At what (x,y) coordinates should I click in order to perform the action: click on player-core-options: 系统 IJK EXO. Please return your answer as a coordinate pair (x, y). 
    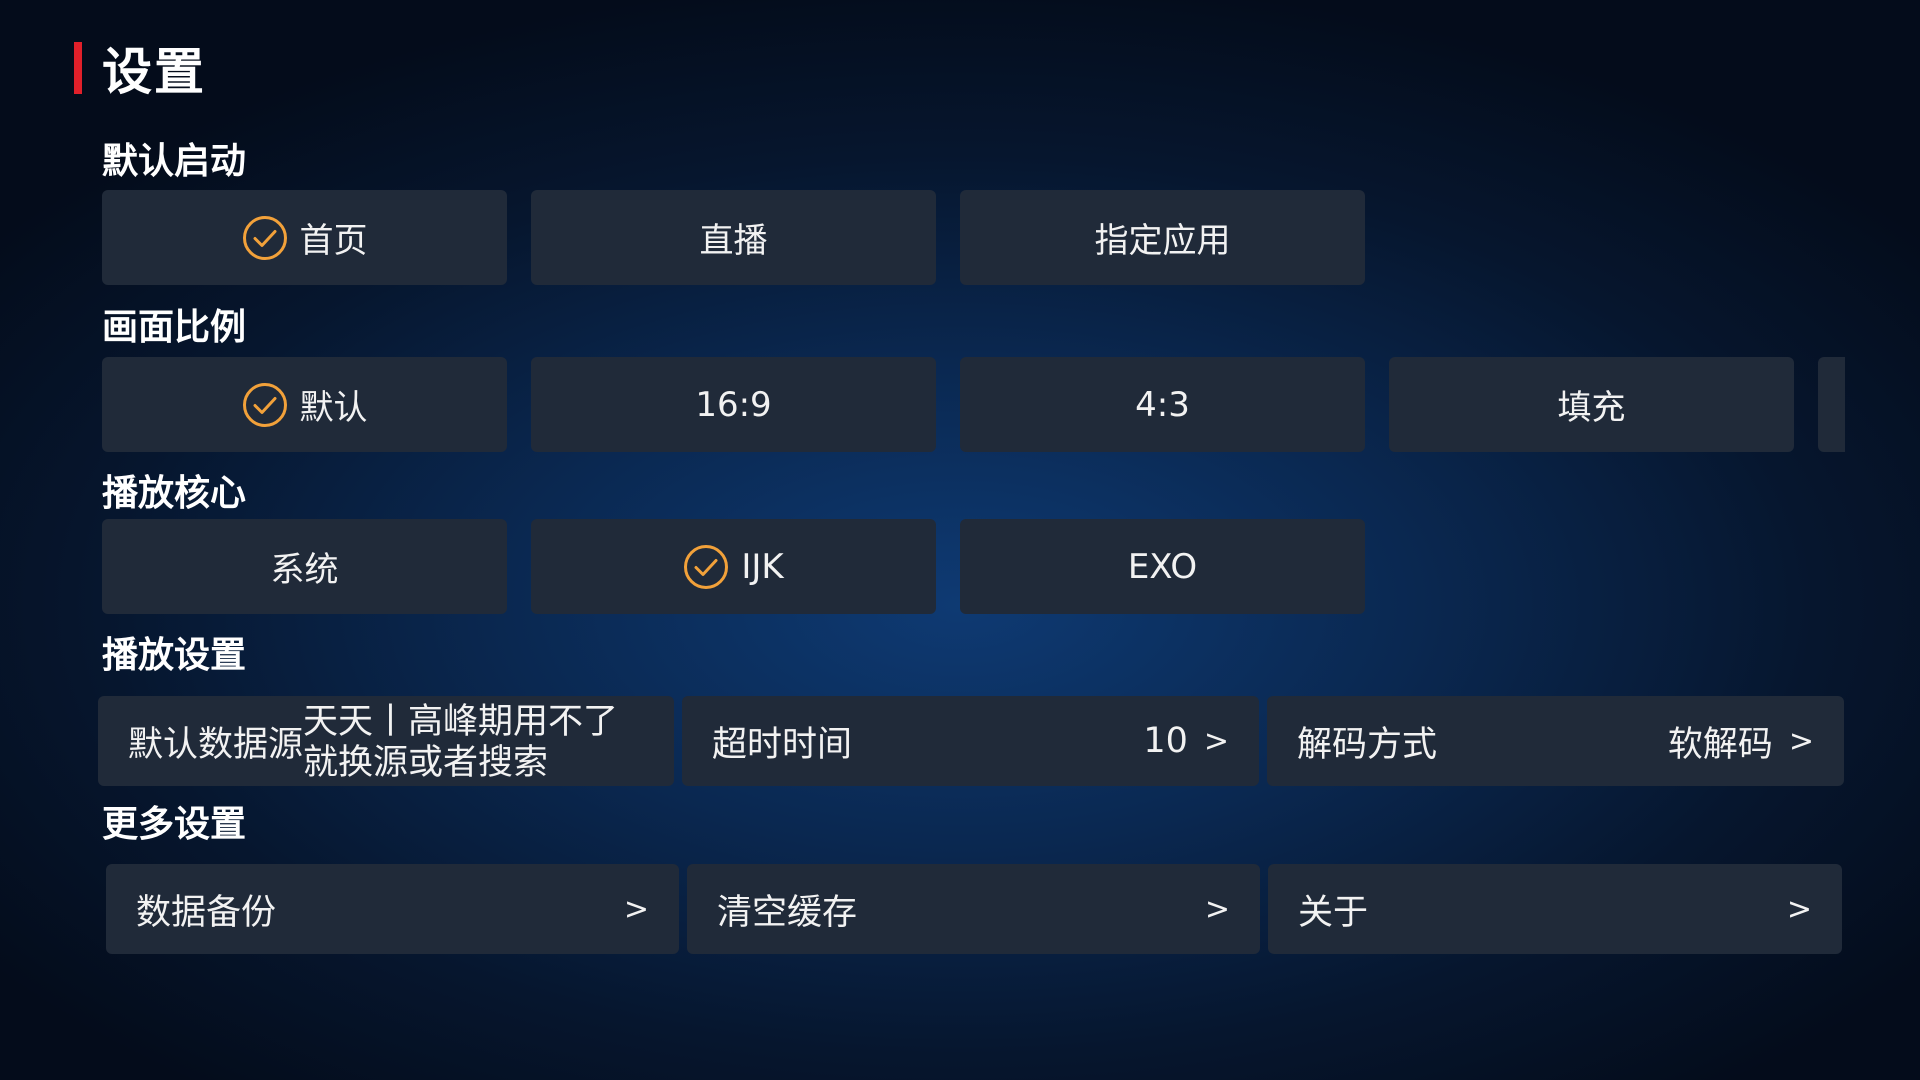
    Looking at the image, I should click on (733, 566).